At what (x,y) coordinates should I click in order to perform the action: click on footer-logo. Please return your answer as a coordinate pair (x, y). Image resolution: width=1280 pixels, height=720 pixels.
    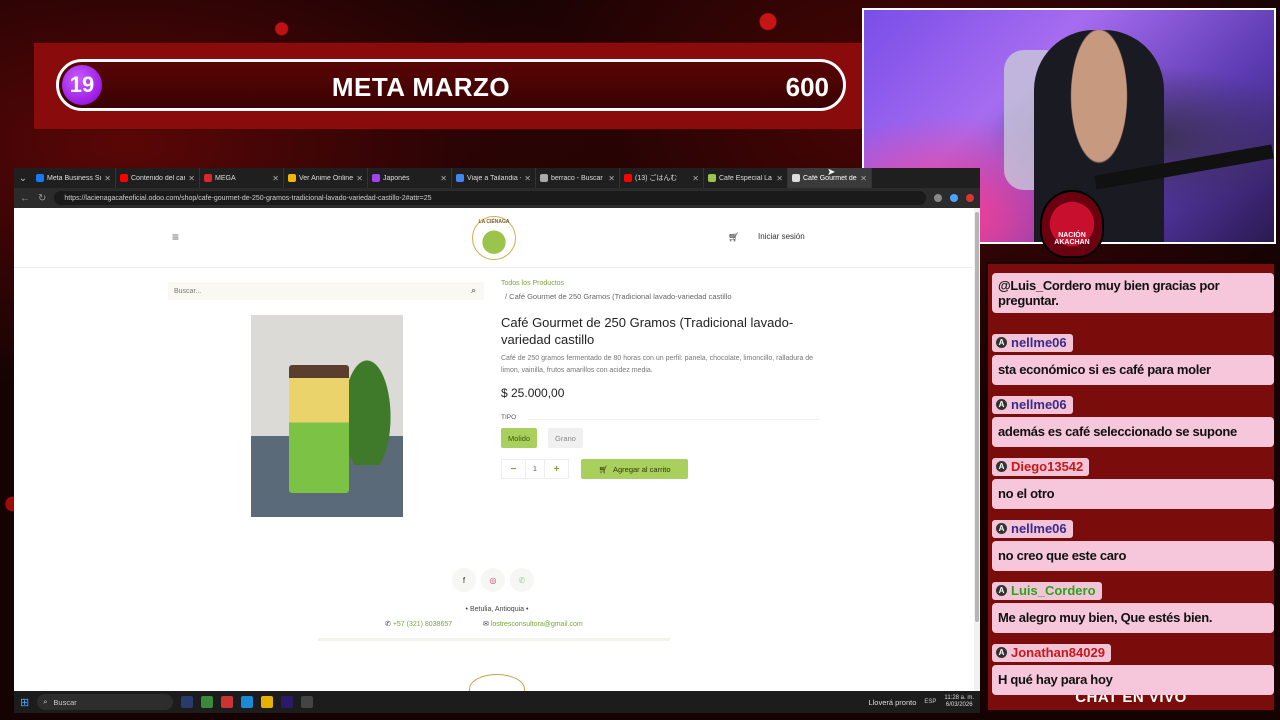
    Looking at the image, I should click on (497, 682).